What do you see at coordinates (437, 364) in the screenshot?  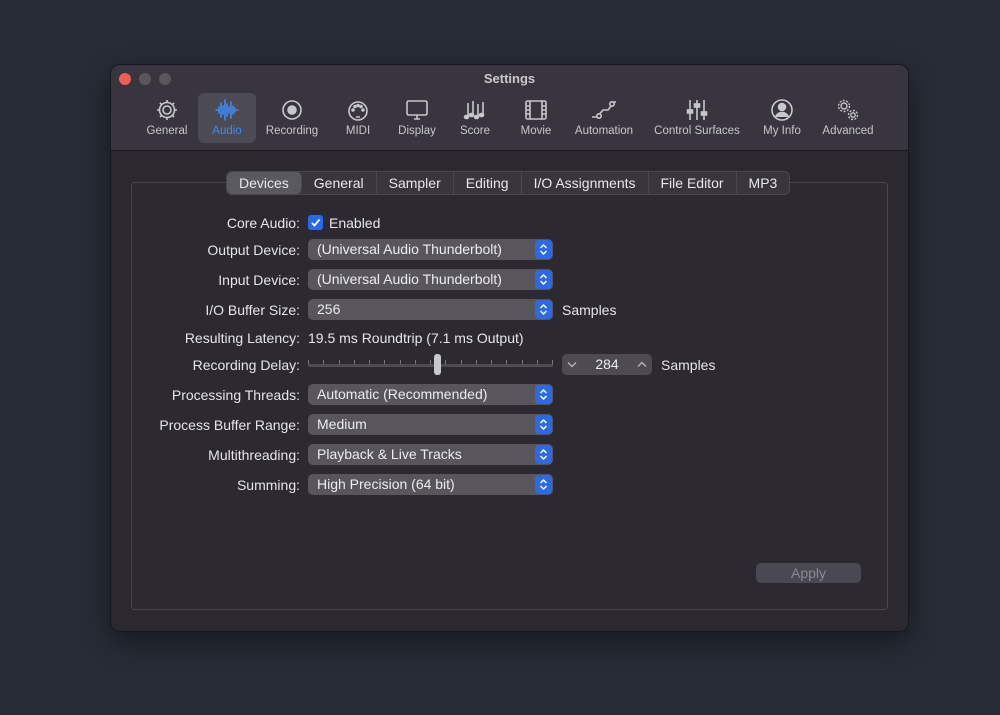 I see `slider-thumb` at bounding box center [437, 364].